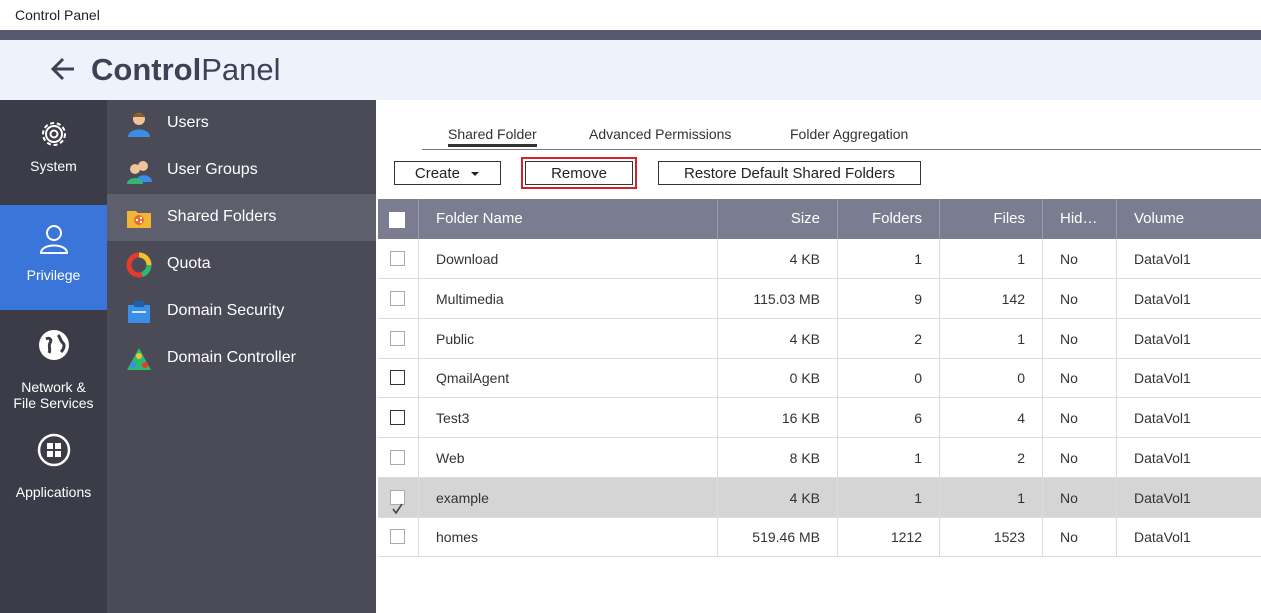  Describe the element at coordinates (63, 69) in the screenshot. I see `back-arrow-icon` at that location.